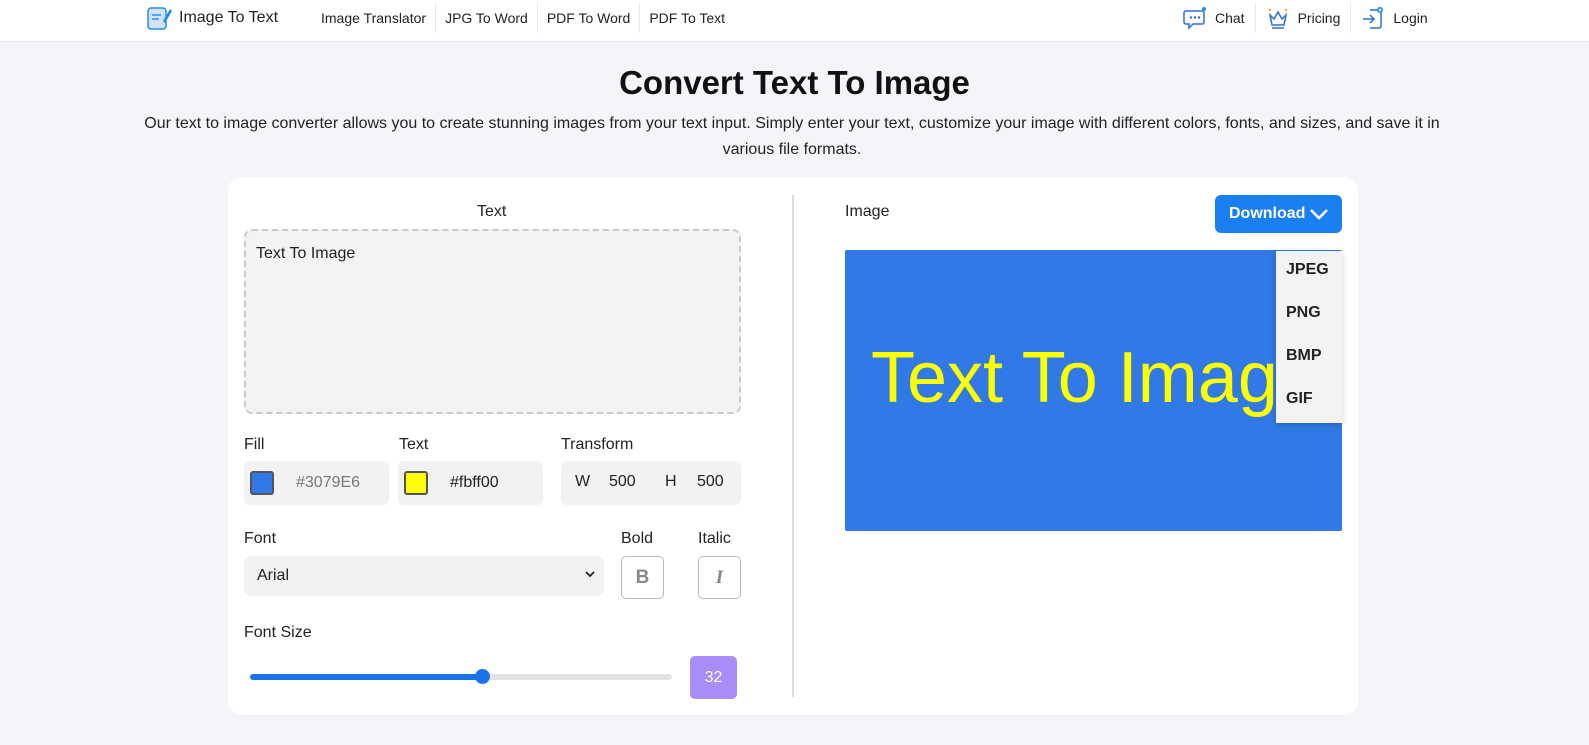 The width and height of the screenshot is (1589, 745). What do you see at coordinates (637, 538) in the screenshot?
I see `bold-label: Bold` at bounding box center [637, 538].